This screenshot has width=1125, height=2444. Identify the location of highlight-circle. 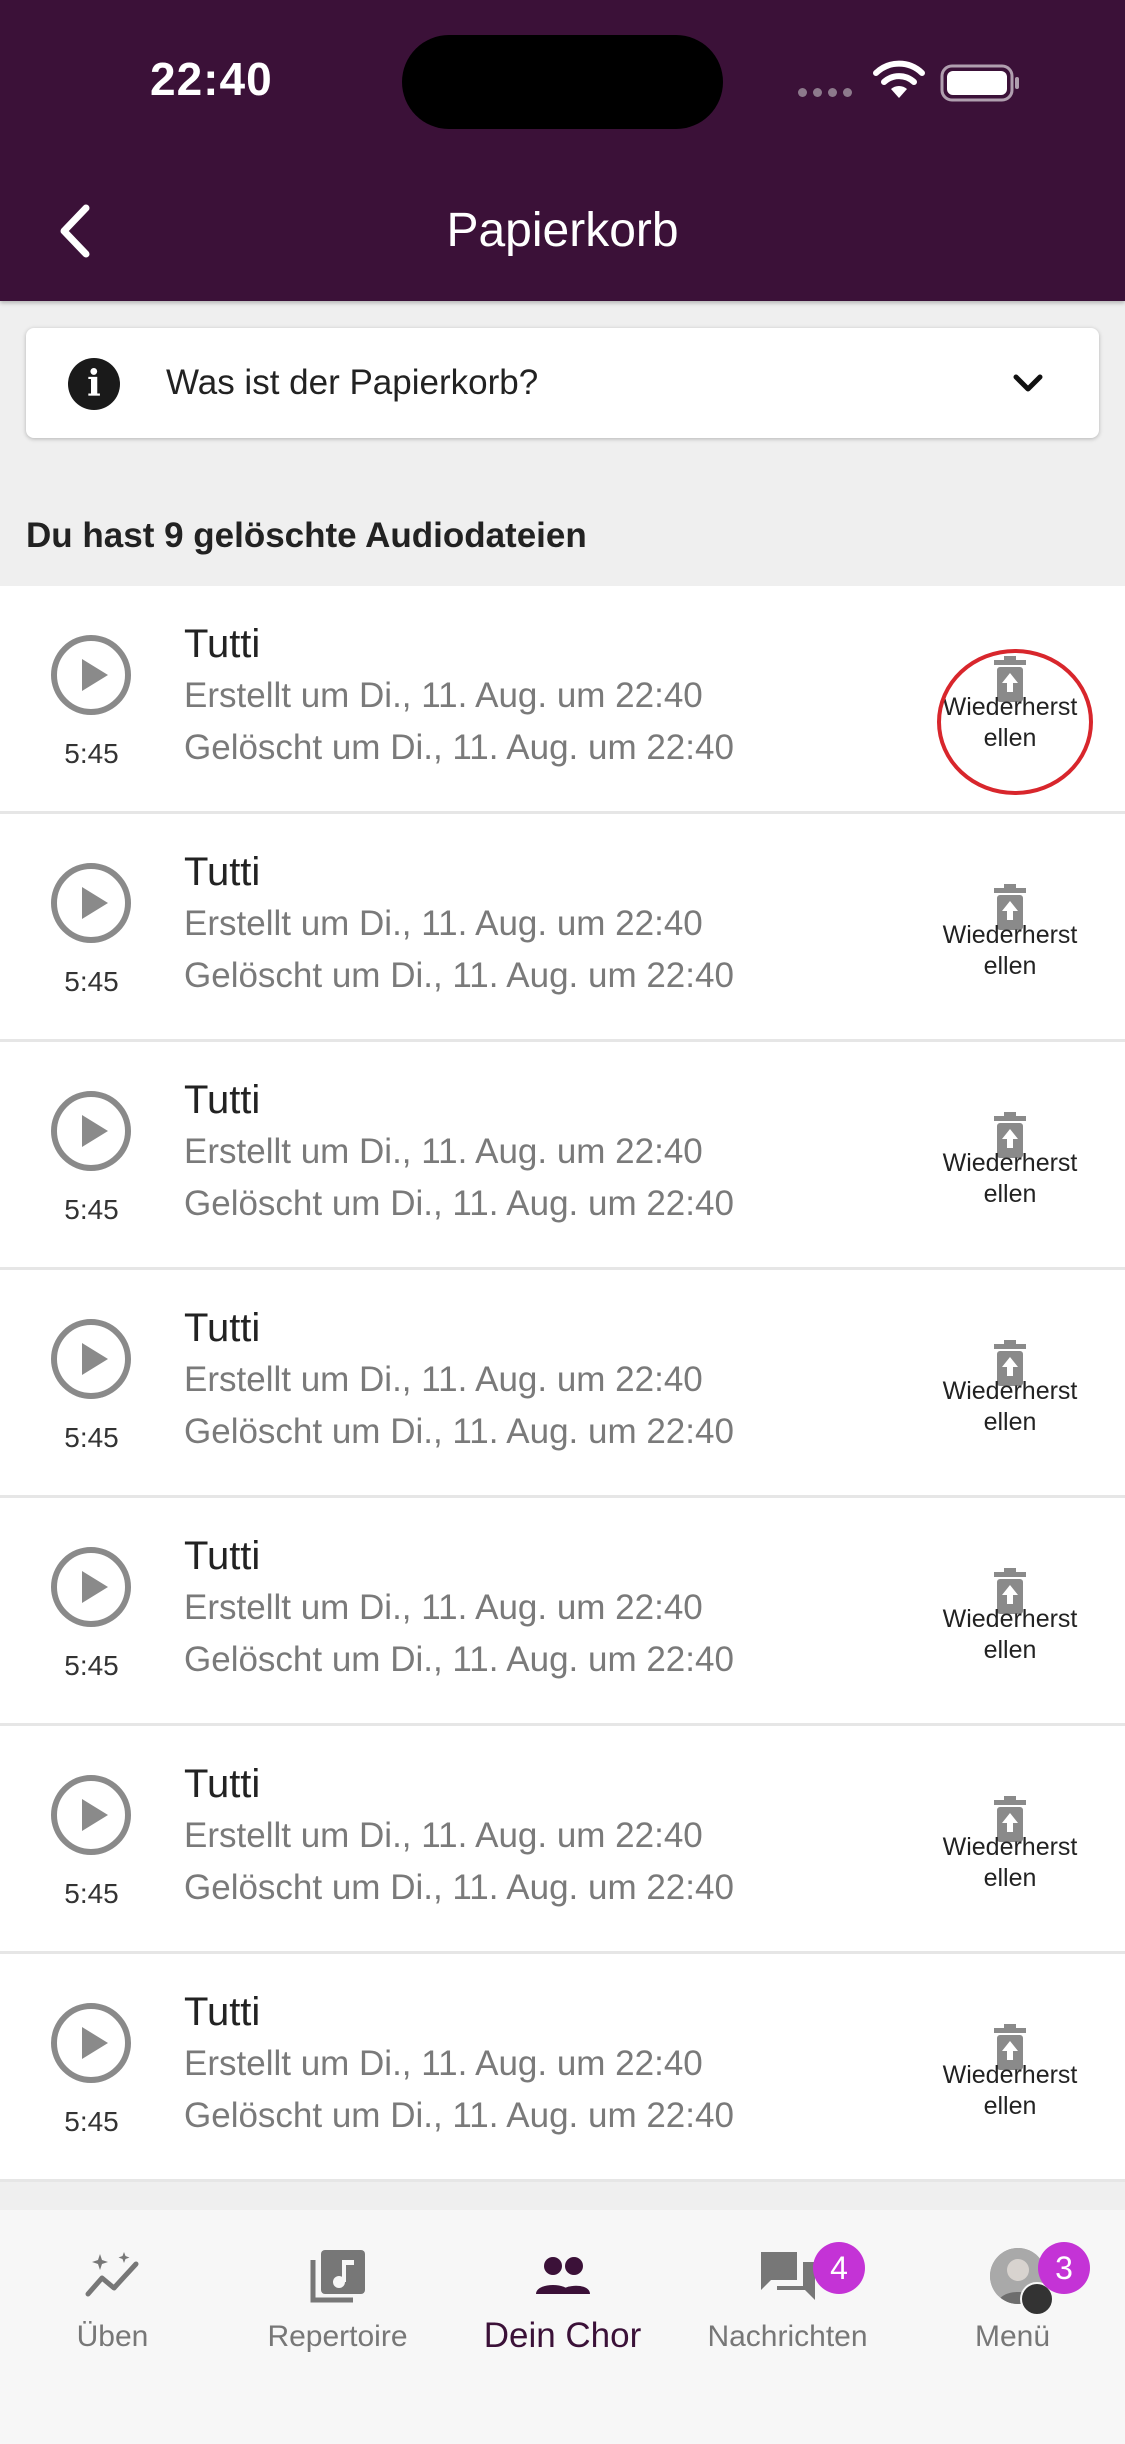
(1015, 722).